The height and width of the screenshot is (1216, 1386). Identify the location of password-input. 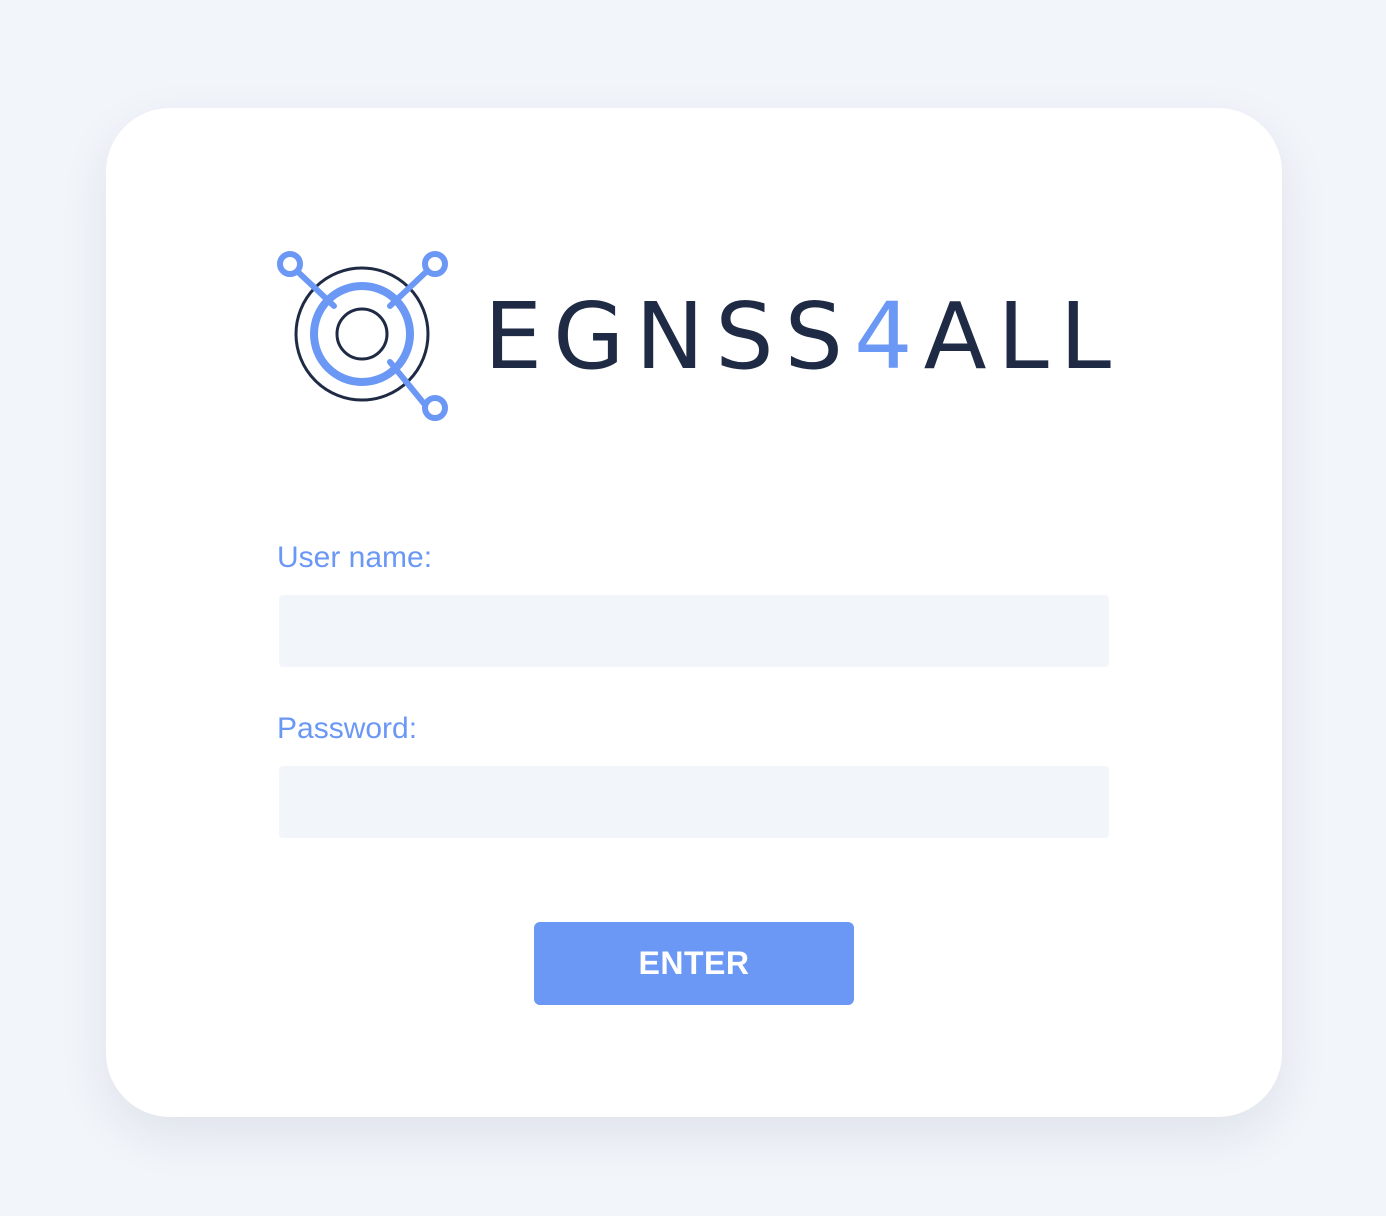
(694, 802).